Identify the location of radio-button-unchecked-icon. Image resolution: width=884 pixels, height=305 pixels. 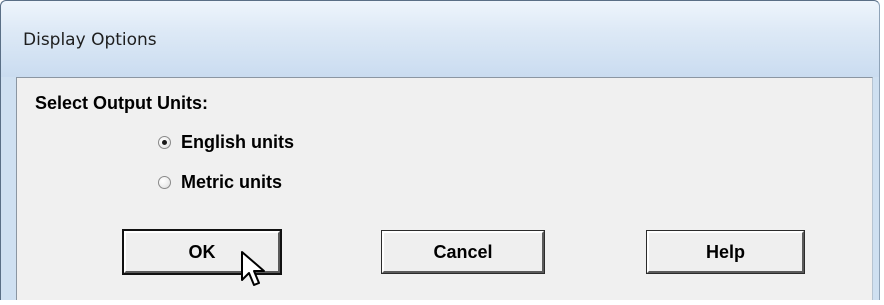
(164, 182).